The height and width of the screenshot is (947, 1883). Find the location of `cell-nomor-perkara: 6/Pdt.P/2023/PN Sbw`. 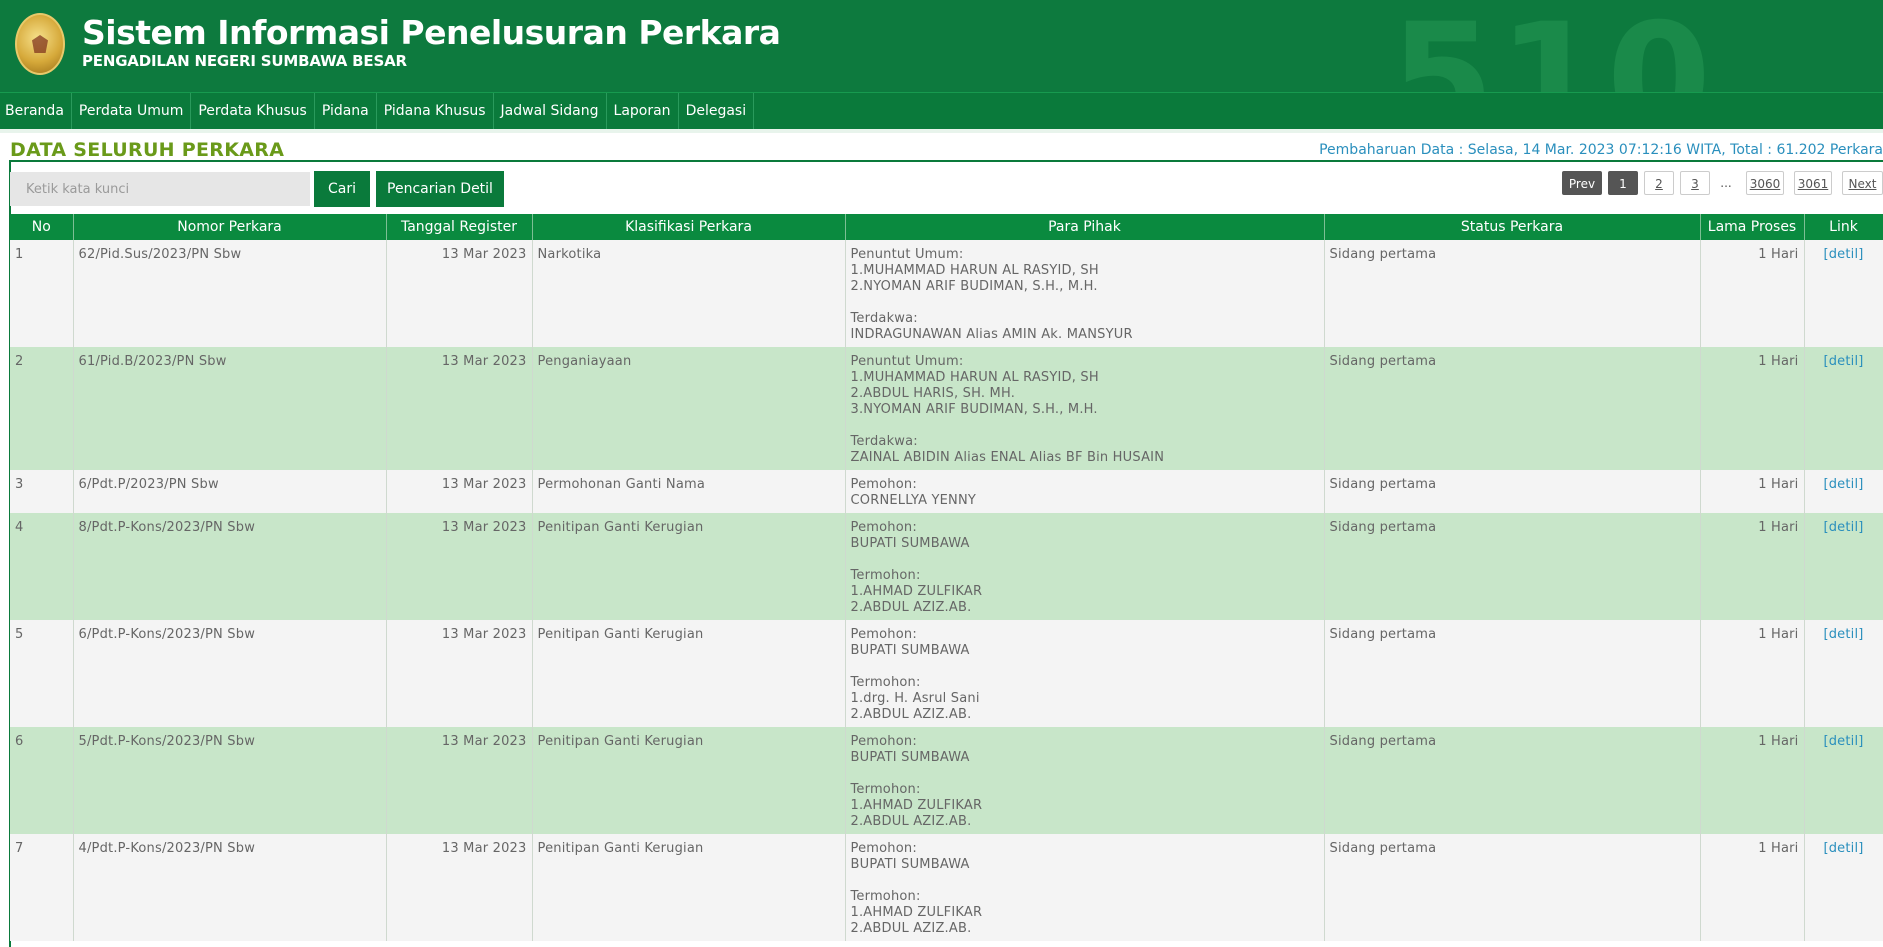

cell-nomor-perkara: 6/Pdt.P/2023/PN Sbw is located at coordinates (230, 491).